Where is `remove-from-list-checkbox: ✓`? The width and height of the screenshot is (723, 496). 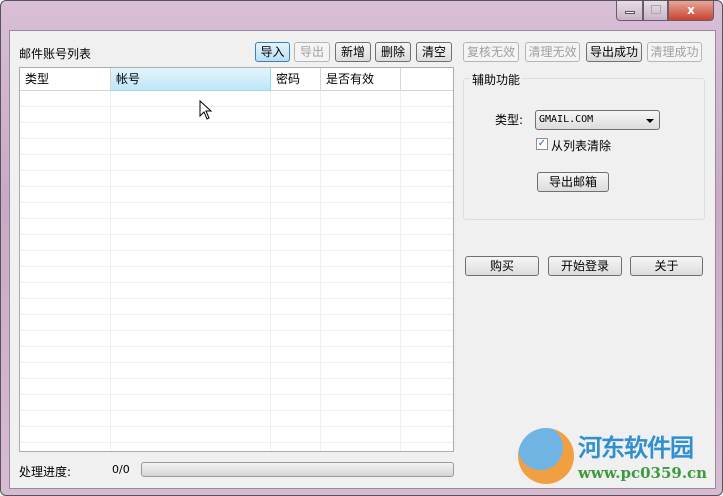 remove-from-list-checkbox: ✓ is located at coordinates (542, 144).